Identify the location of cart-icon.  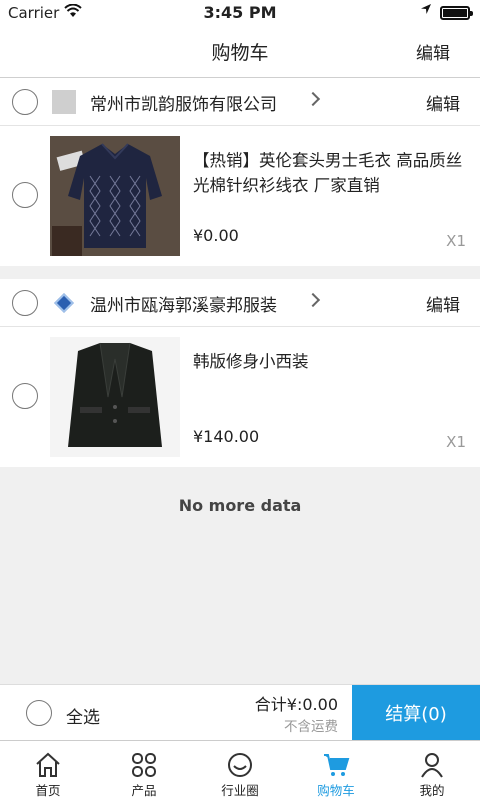
(336, 765).